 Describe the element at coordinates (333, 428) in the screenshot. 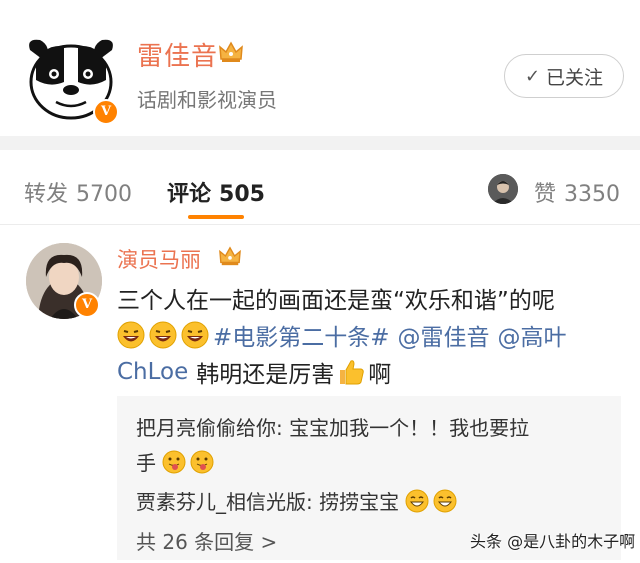

I see `reply-item: 把月亮偷偷给你: 宝宝加我一个！！我也要拉` at that location.